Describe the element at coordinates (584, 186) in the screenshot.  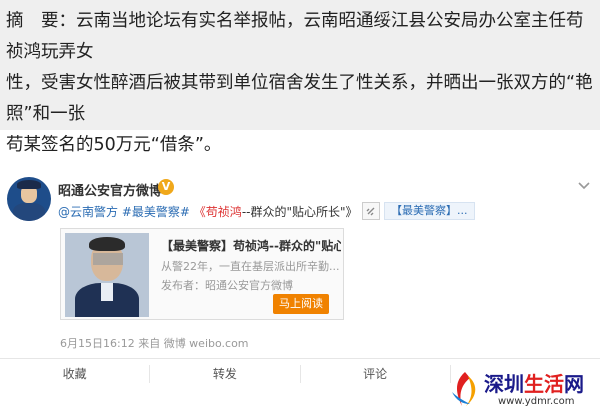
I see `chevron-down-icon` at that location.